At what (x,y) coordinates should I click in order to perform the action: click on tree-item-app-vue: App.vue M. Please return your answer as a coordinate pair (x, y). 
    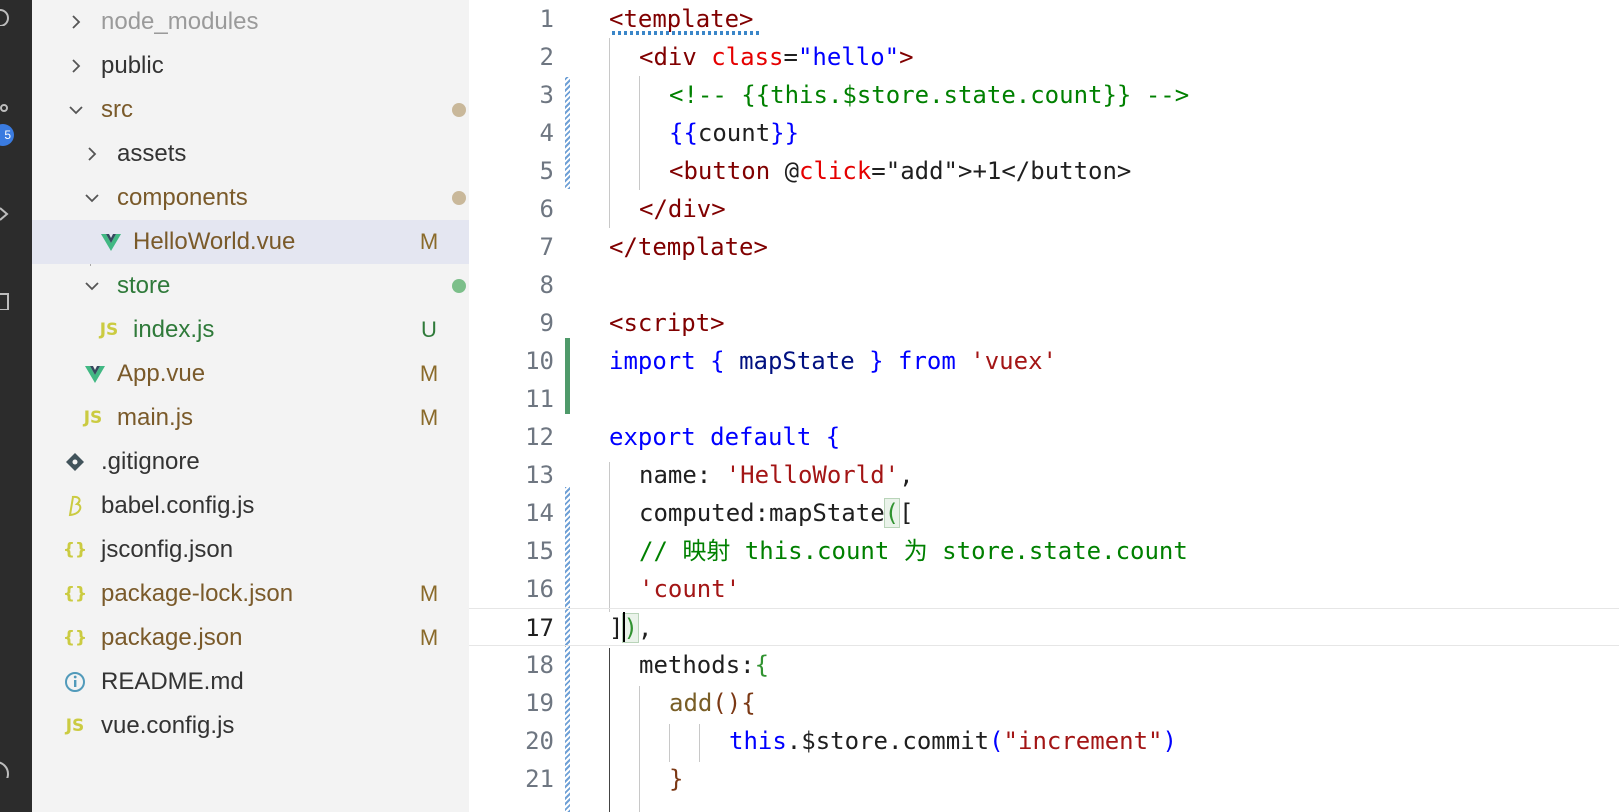
    Looking at the image, I should click on (250, 374).